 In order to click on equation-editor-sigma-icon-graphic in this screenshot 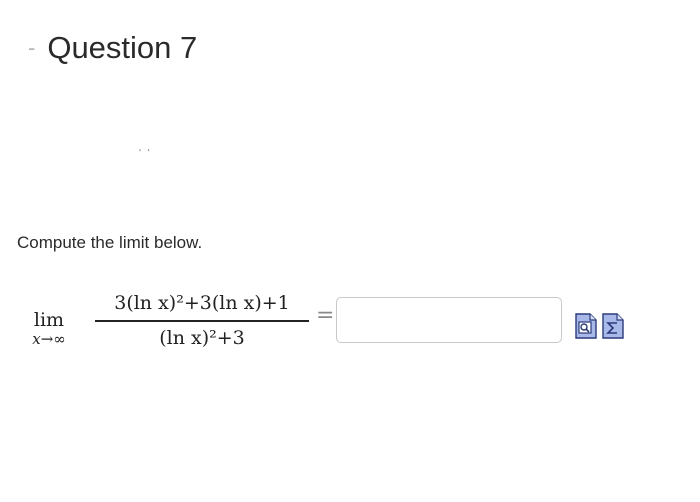, I will do `click(613, 326)`.